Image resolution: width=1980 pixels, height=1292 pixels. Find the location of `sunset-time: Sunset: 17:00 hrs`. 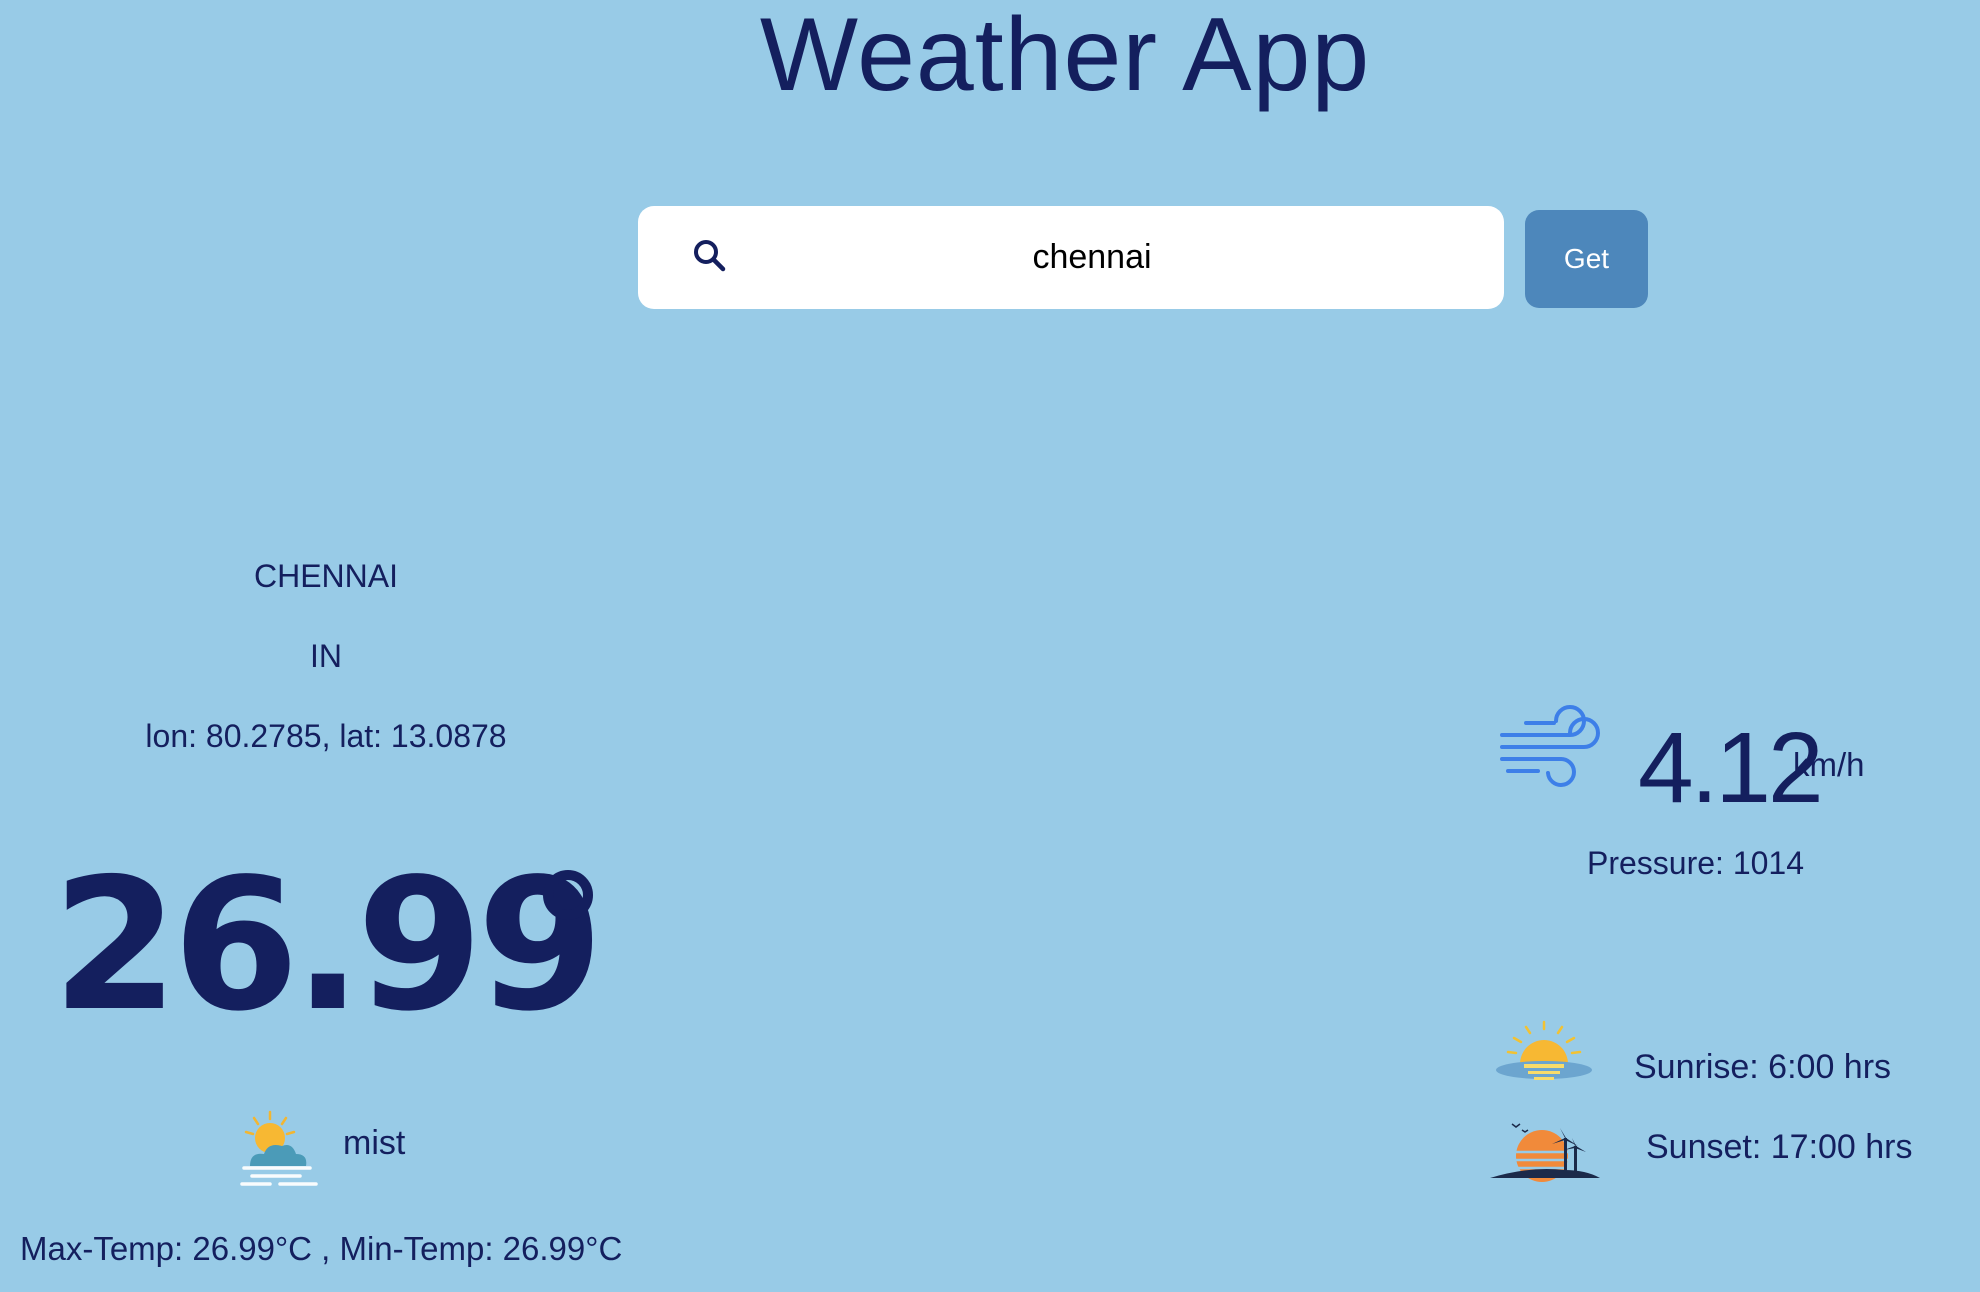

sunset-time: Sunset: 17:00 hrs is located at coordinates (1779, 1147).